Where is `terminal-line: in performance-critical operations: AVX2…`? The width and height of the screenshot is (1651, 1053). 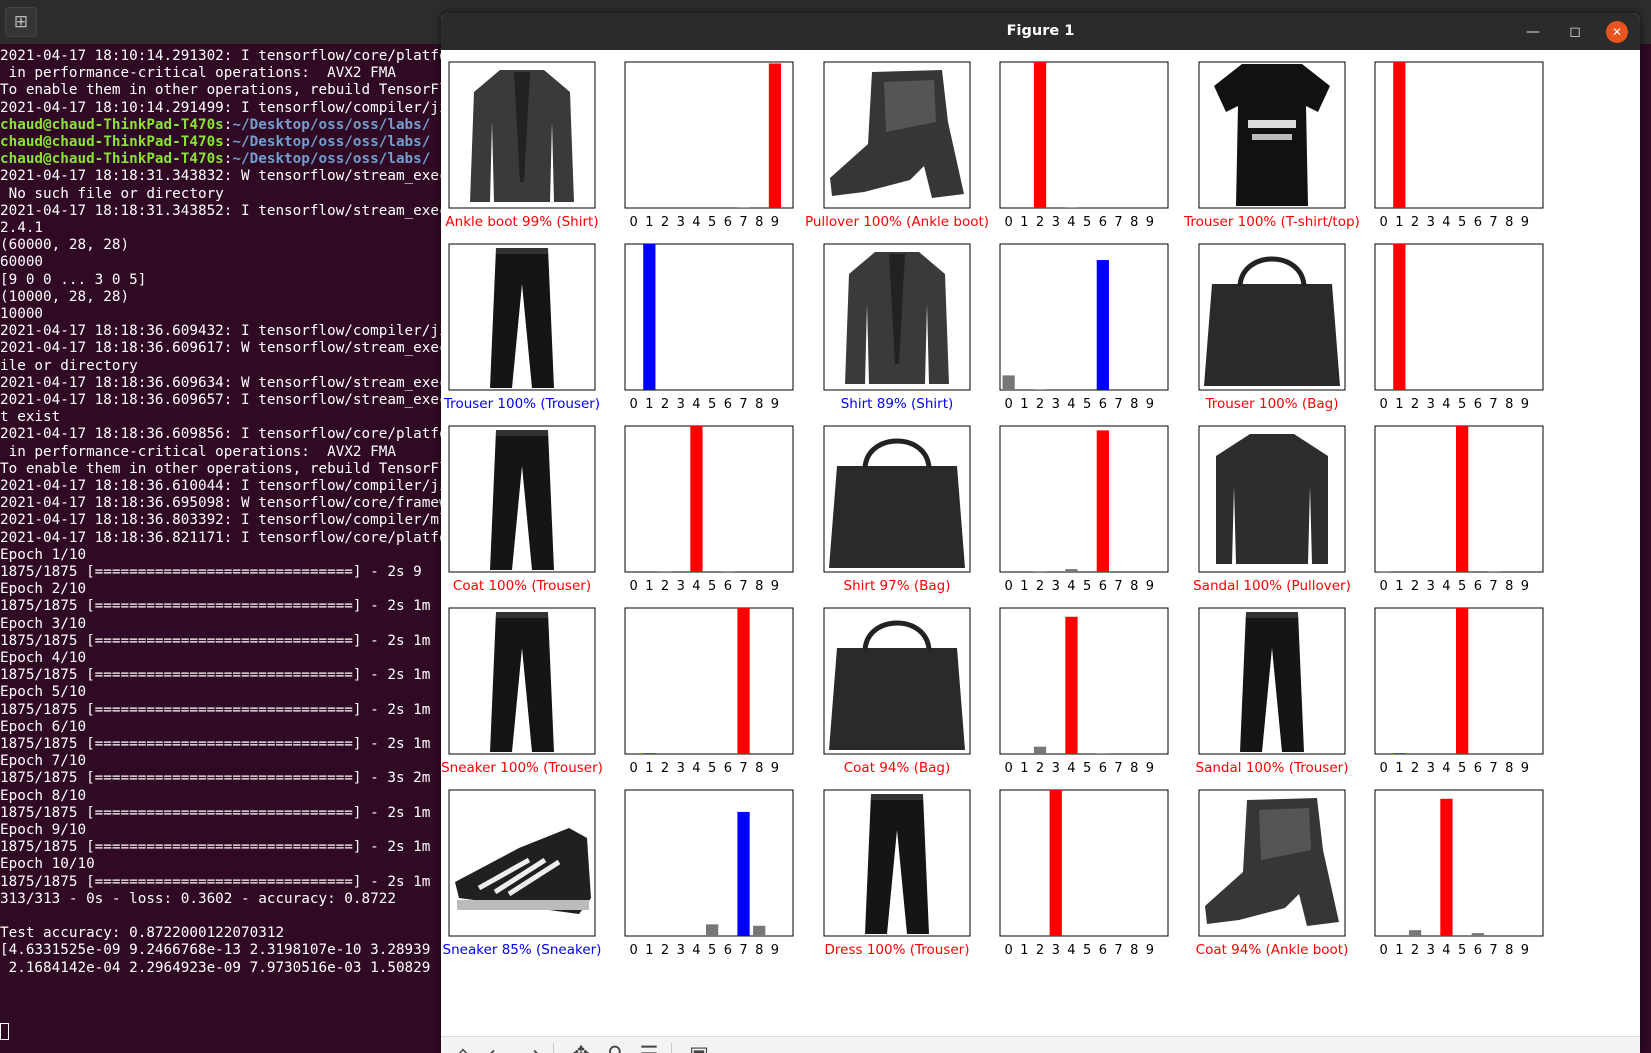 terminal-line: in performance-critical operations: AVX2… is located at coordinates (198, 73).